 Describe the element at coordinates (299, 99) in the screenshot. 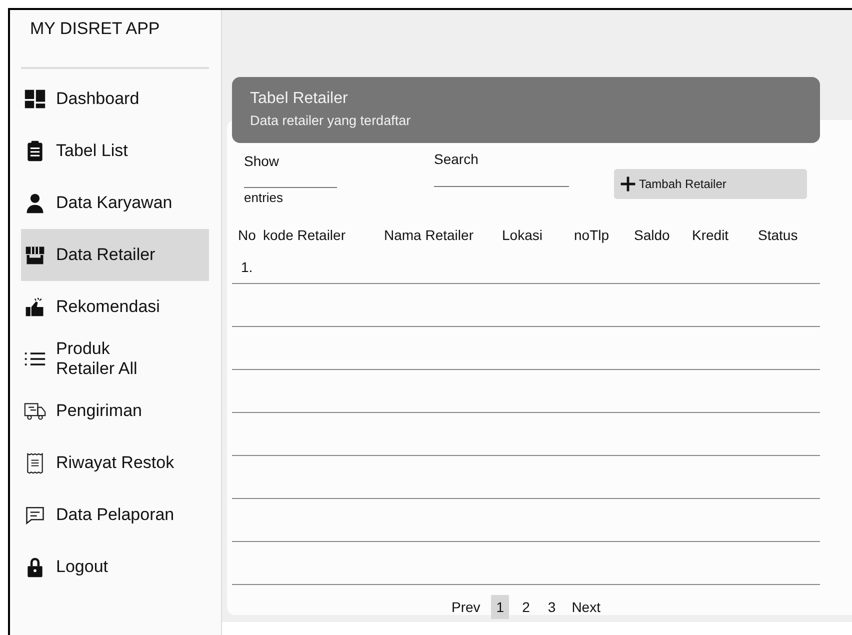

I see `card-title: Tabel Retailer` at that location.